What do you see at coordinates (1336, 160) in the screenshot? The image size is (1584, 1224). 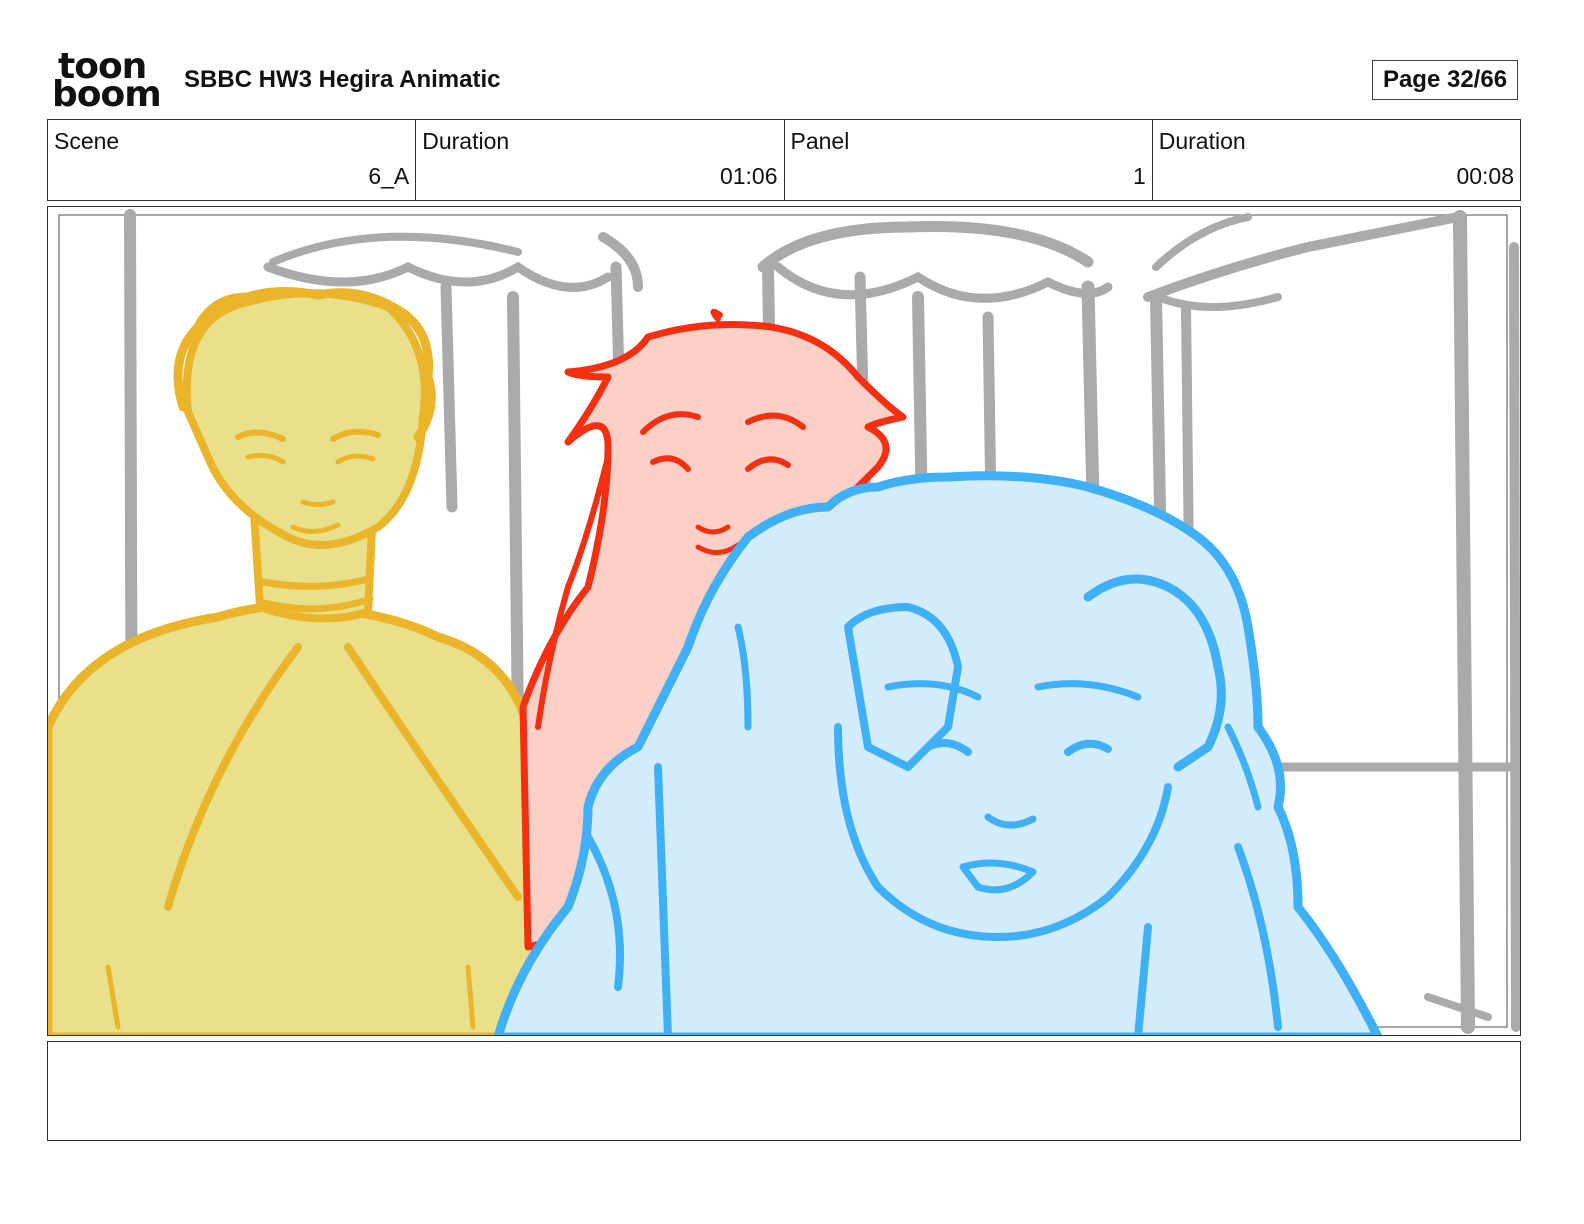 I see `panel-duration-cell: Duration 00:08` at bounding box center [1336, 160].